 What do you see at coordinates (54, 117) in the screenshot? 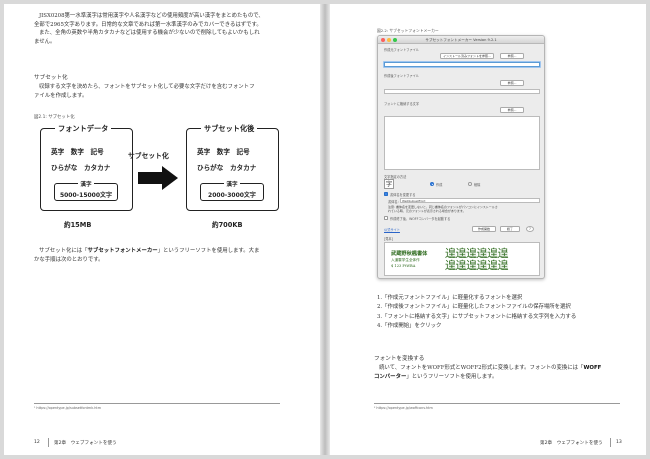
I see `figure-label: 図2.1: サブセット化` at bounding box center [54, 117].